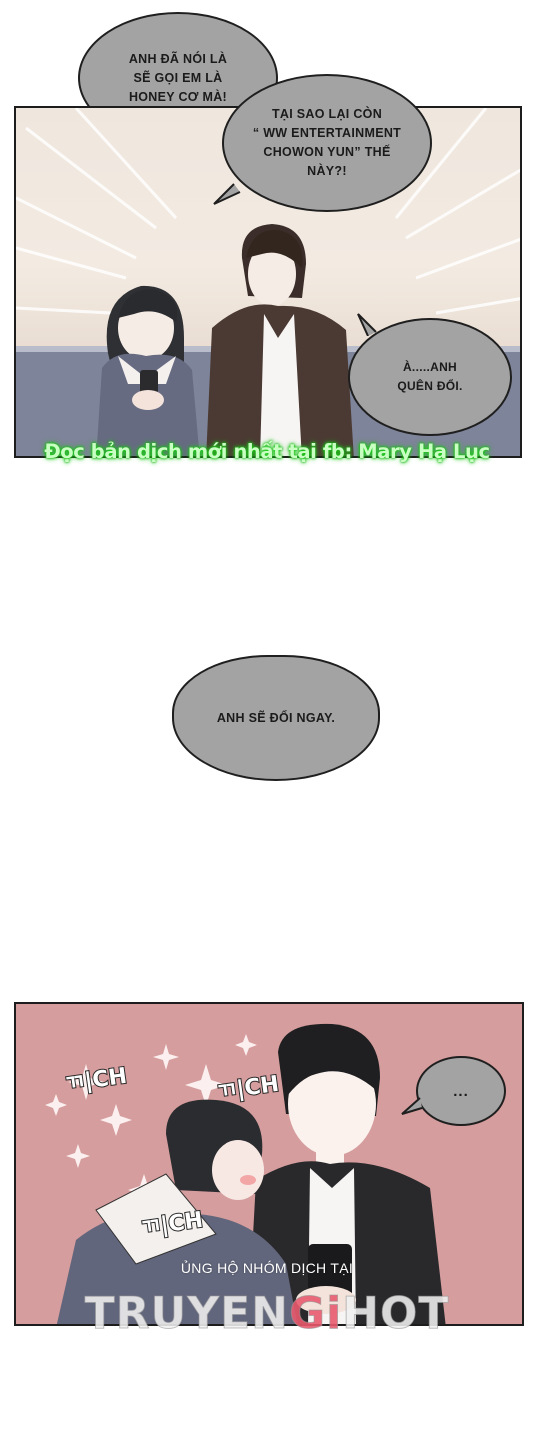  What do you see at coordinates (178, 77) in the screenshot?
I see `speech-bubble-1-text: ANH ĐÃ NÓI LÀ SẼ GỌI EM LÀ HONEY CƠ MÀ!` at bounding box center [178, 77].